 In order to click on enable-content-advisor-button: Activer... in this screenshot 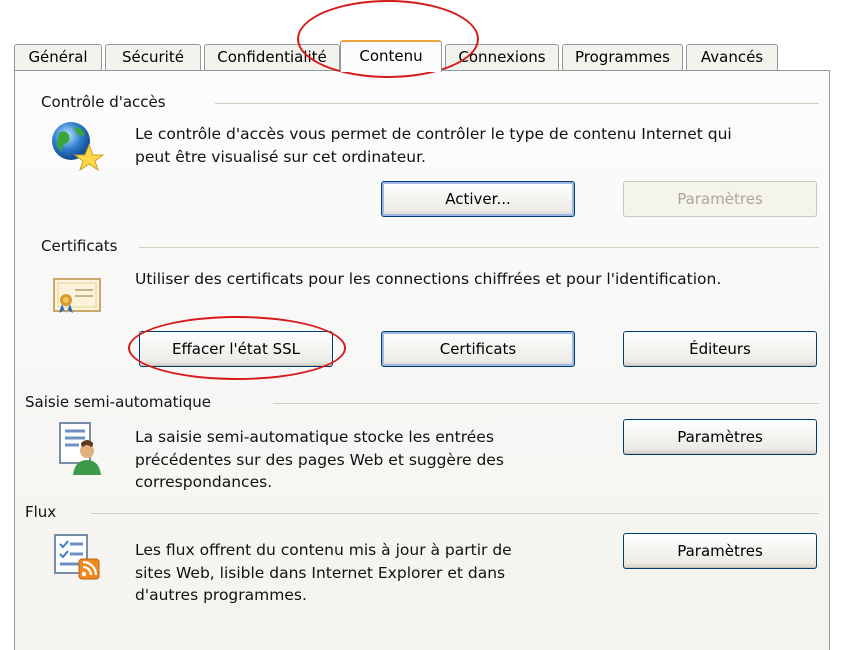, I will do `click(478, 199)`.